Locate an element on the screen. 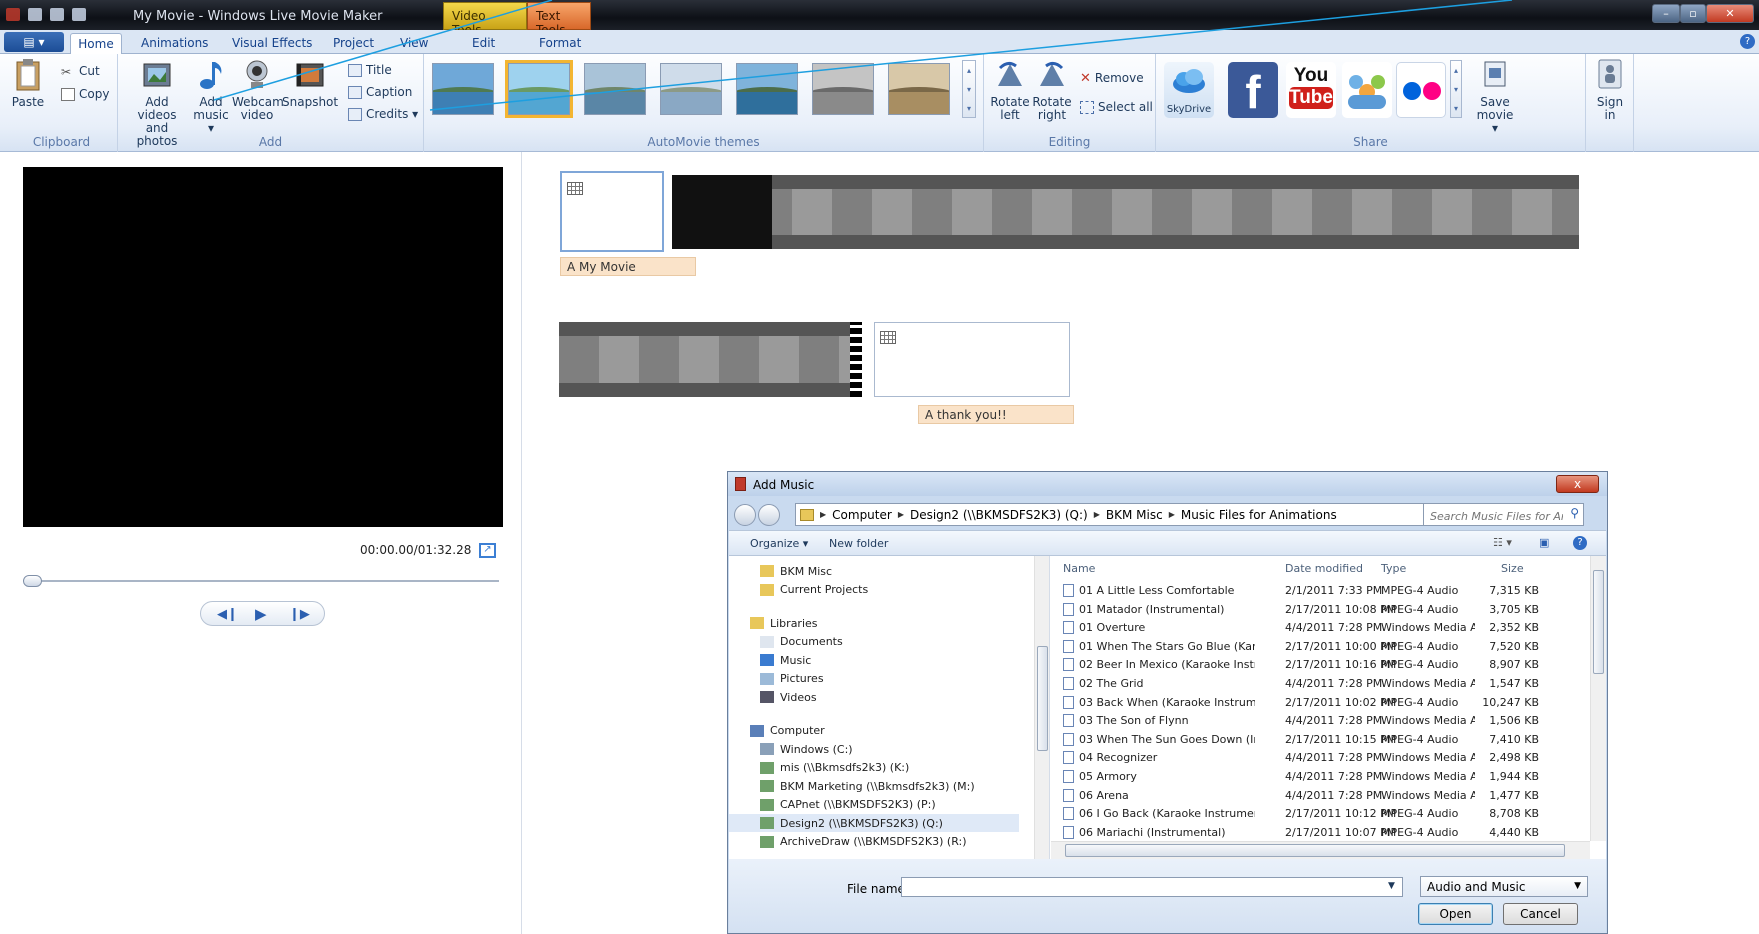 This screenshot has height=934, width=1759. nav-item: Pictures is located at coordinates (776, 679).